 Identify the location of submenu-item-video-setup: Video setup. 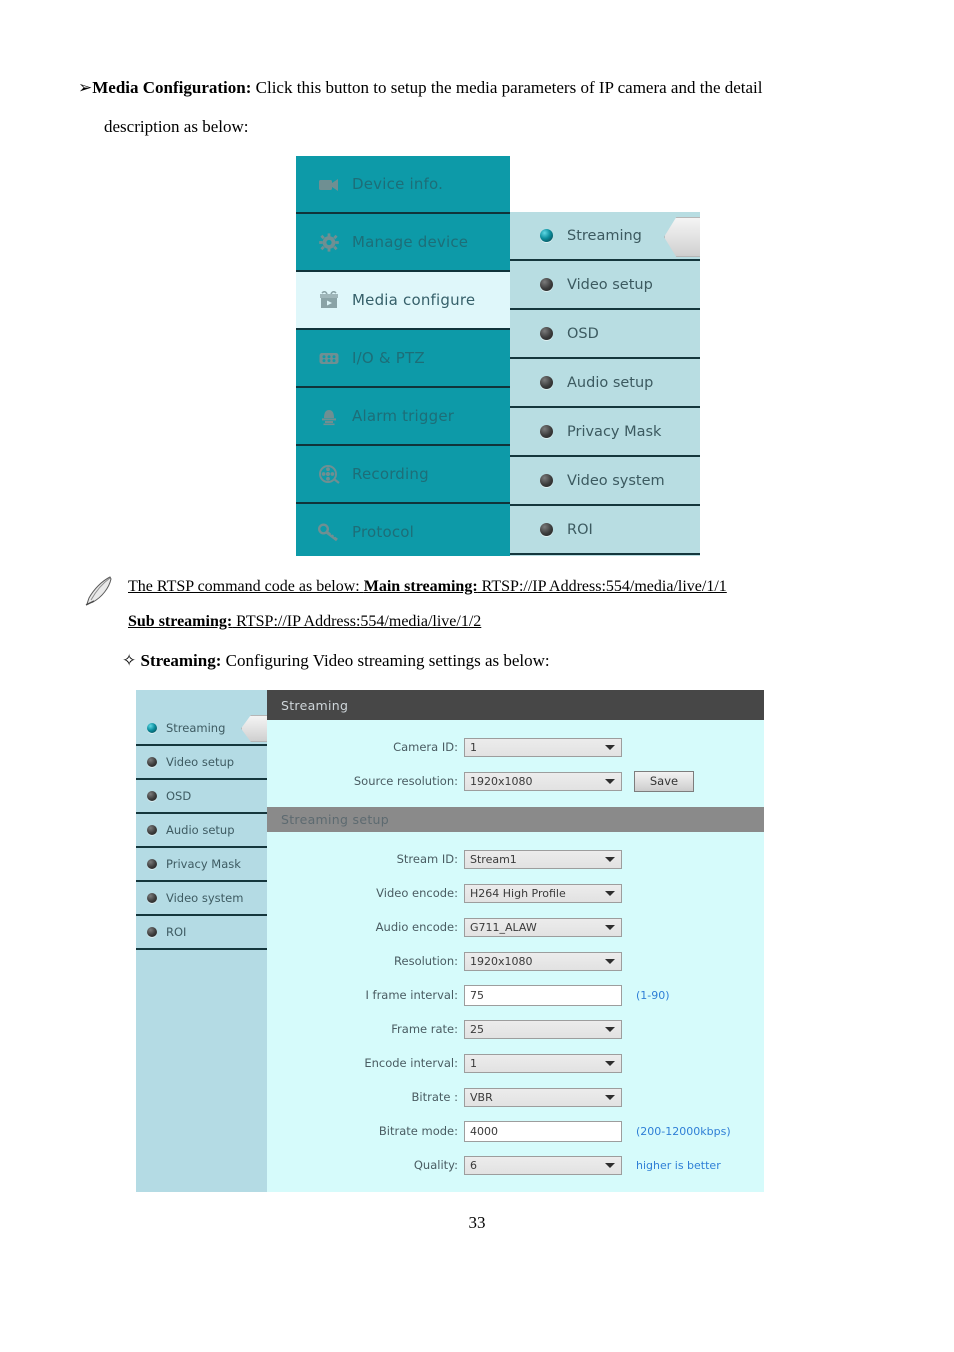
(605, 285).